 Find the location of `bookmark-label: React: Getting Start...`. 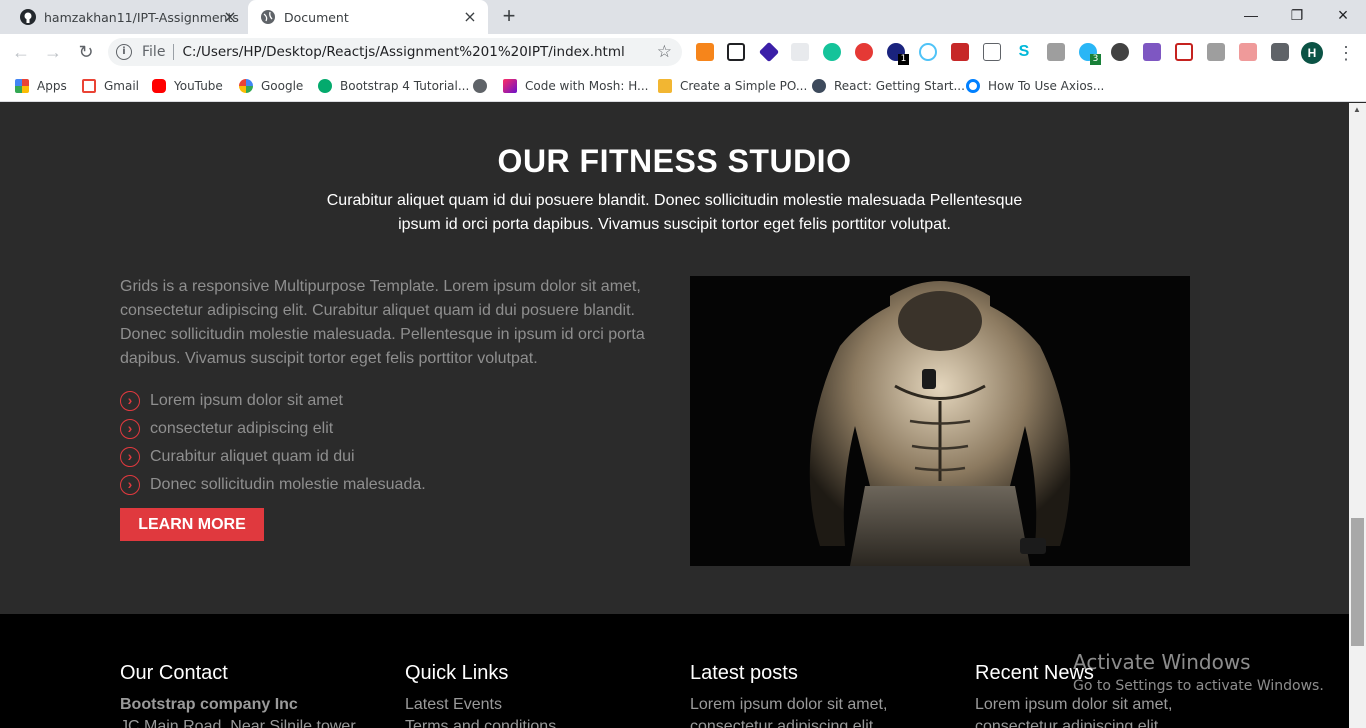

bookmark-label: React: Getting Start... is located at coordinates (899, 86).